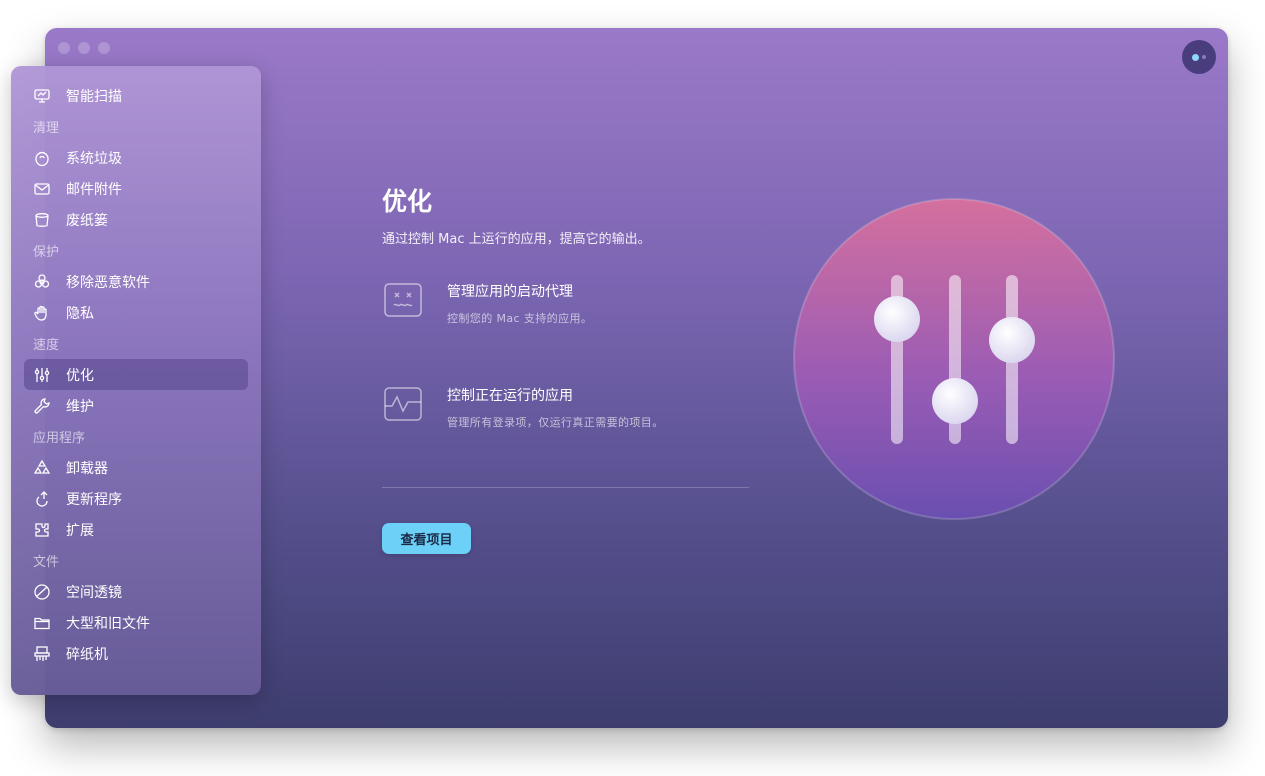  I want to click on sidebar-item-label: 空间透镜, so click(94, 592).